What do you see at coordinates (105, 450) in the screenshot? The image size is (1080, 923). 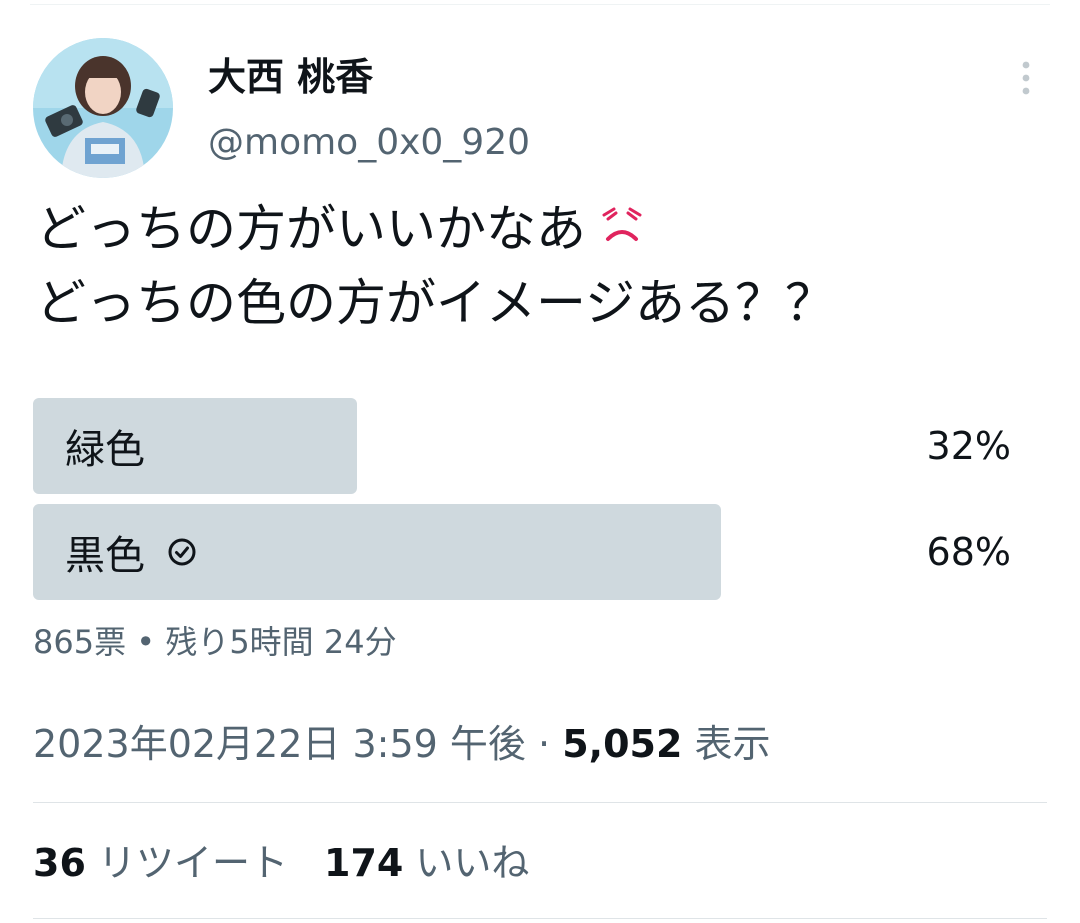 I see `poll-option-label-text: 緑色` at bounding box center [105, 450].